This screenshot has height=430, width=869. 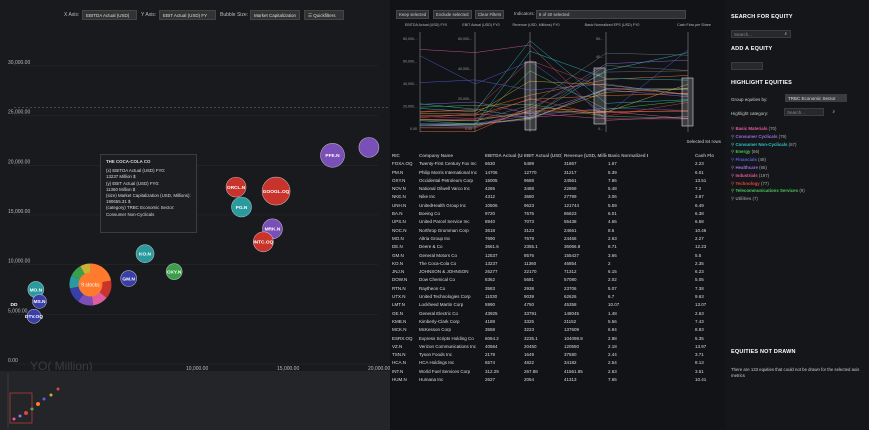 What do you see at coordinates (699, 205) in the screenshot?
I see `table-cell: 6.49` at bounding box center [699, 205].